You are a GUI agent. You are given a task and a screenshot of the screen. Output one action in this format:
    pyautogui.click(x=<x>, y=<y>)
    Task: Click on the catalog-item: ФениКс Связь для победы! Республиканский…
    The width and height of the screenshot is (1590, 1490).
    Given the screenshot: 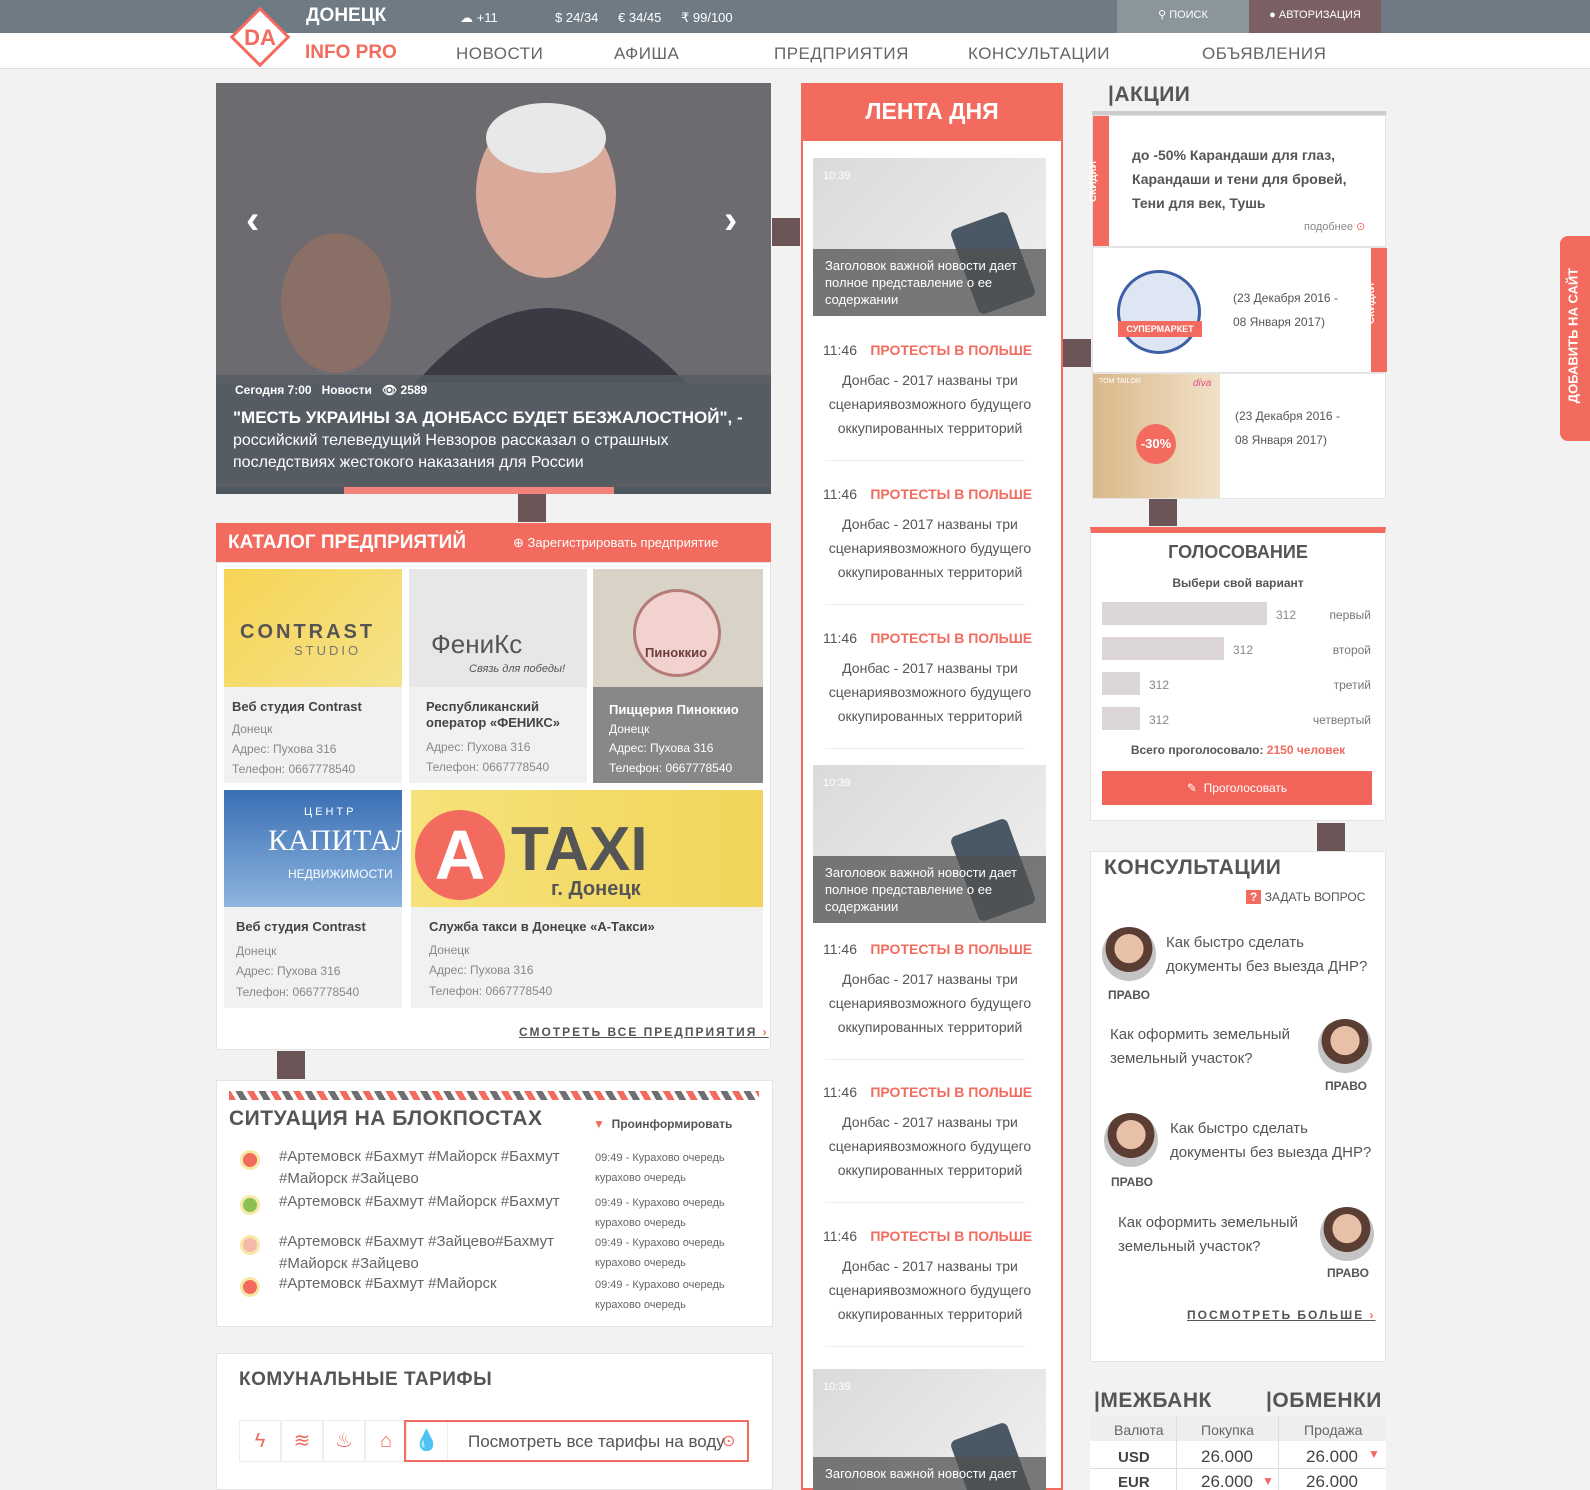 What is the action you would take?
    pyautogui.click(x=498, y=676)
    